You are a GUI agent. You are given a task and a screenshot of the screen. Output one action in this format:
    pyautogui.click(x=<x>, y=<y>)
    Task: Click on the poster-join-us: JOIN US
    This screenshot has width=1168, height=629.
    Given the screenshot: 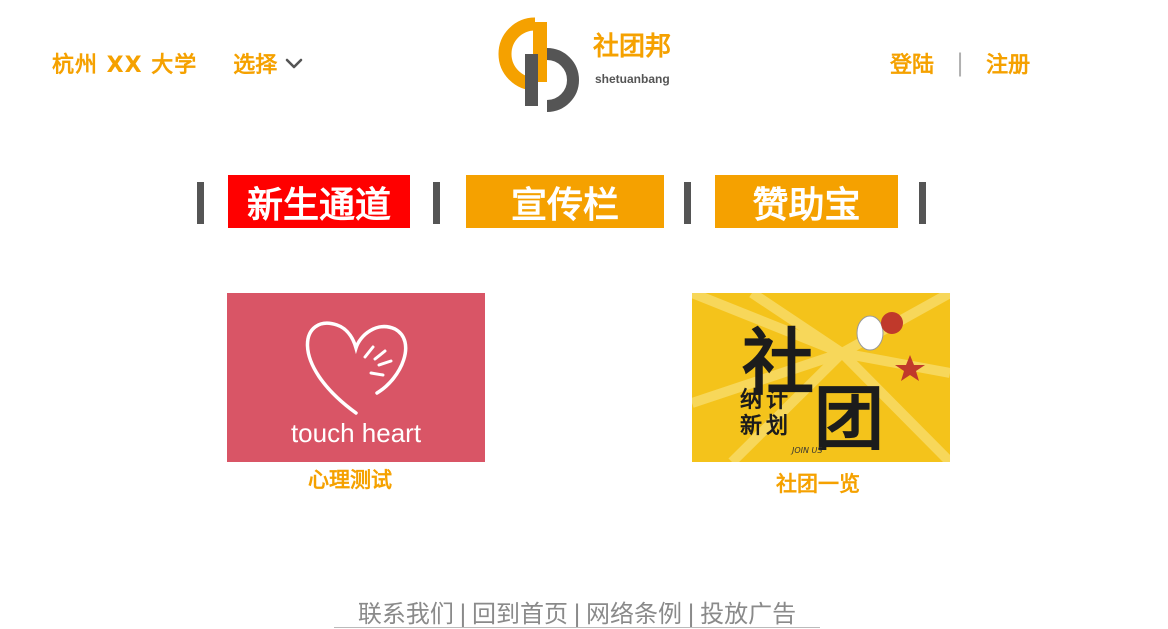 What is the action you would take?
    pyautogui.click(x=806, y=450)
    